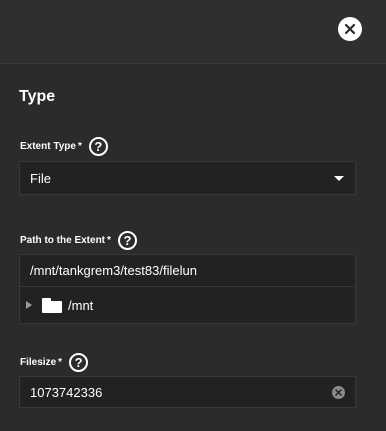 The width and height of the screenshot is (386, 431). I want to click on filesize-input-value: 1073742336, so click(66, 392).